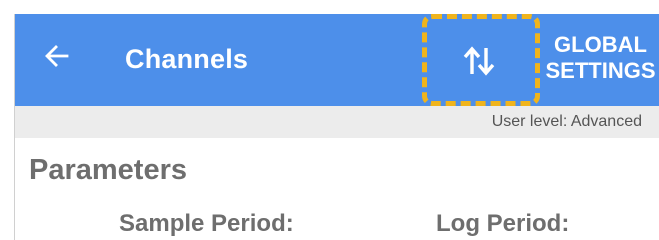  What do you see at coordinates (187, 59) in the screenshot?
I see `page-title: Channels` at bounding box center [187, 59].